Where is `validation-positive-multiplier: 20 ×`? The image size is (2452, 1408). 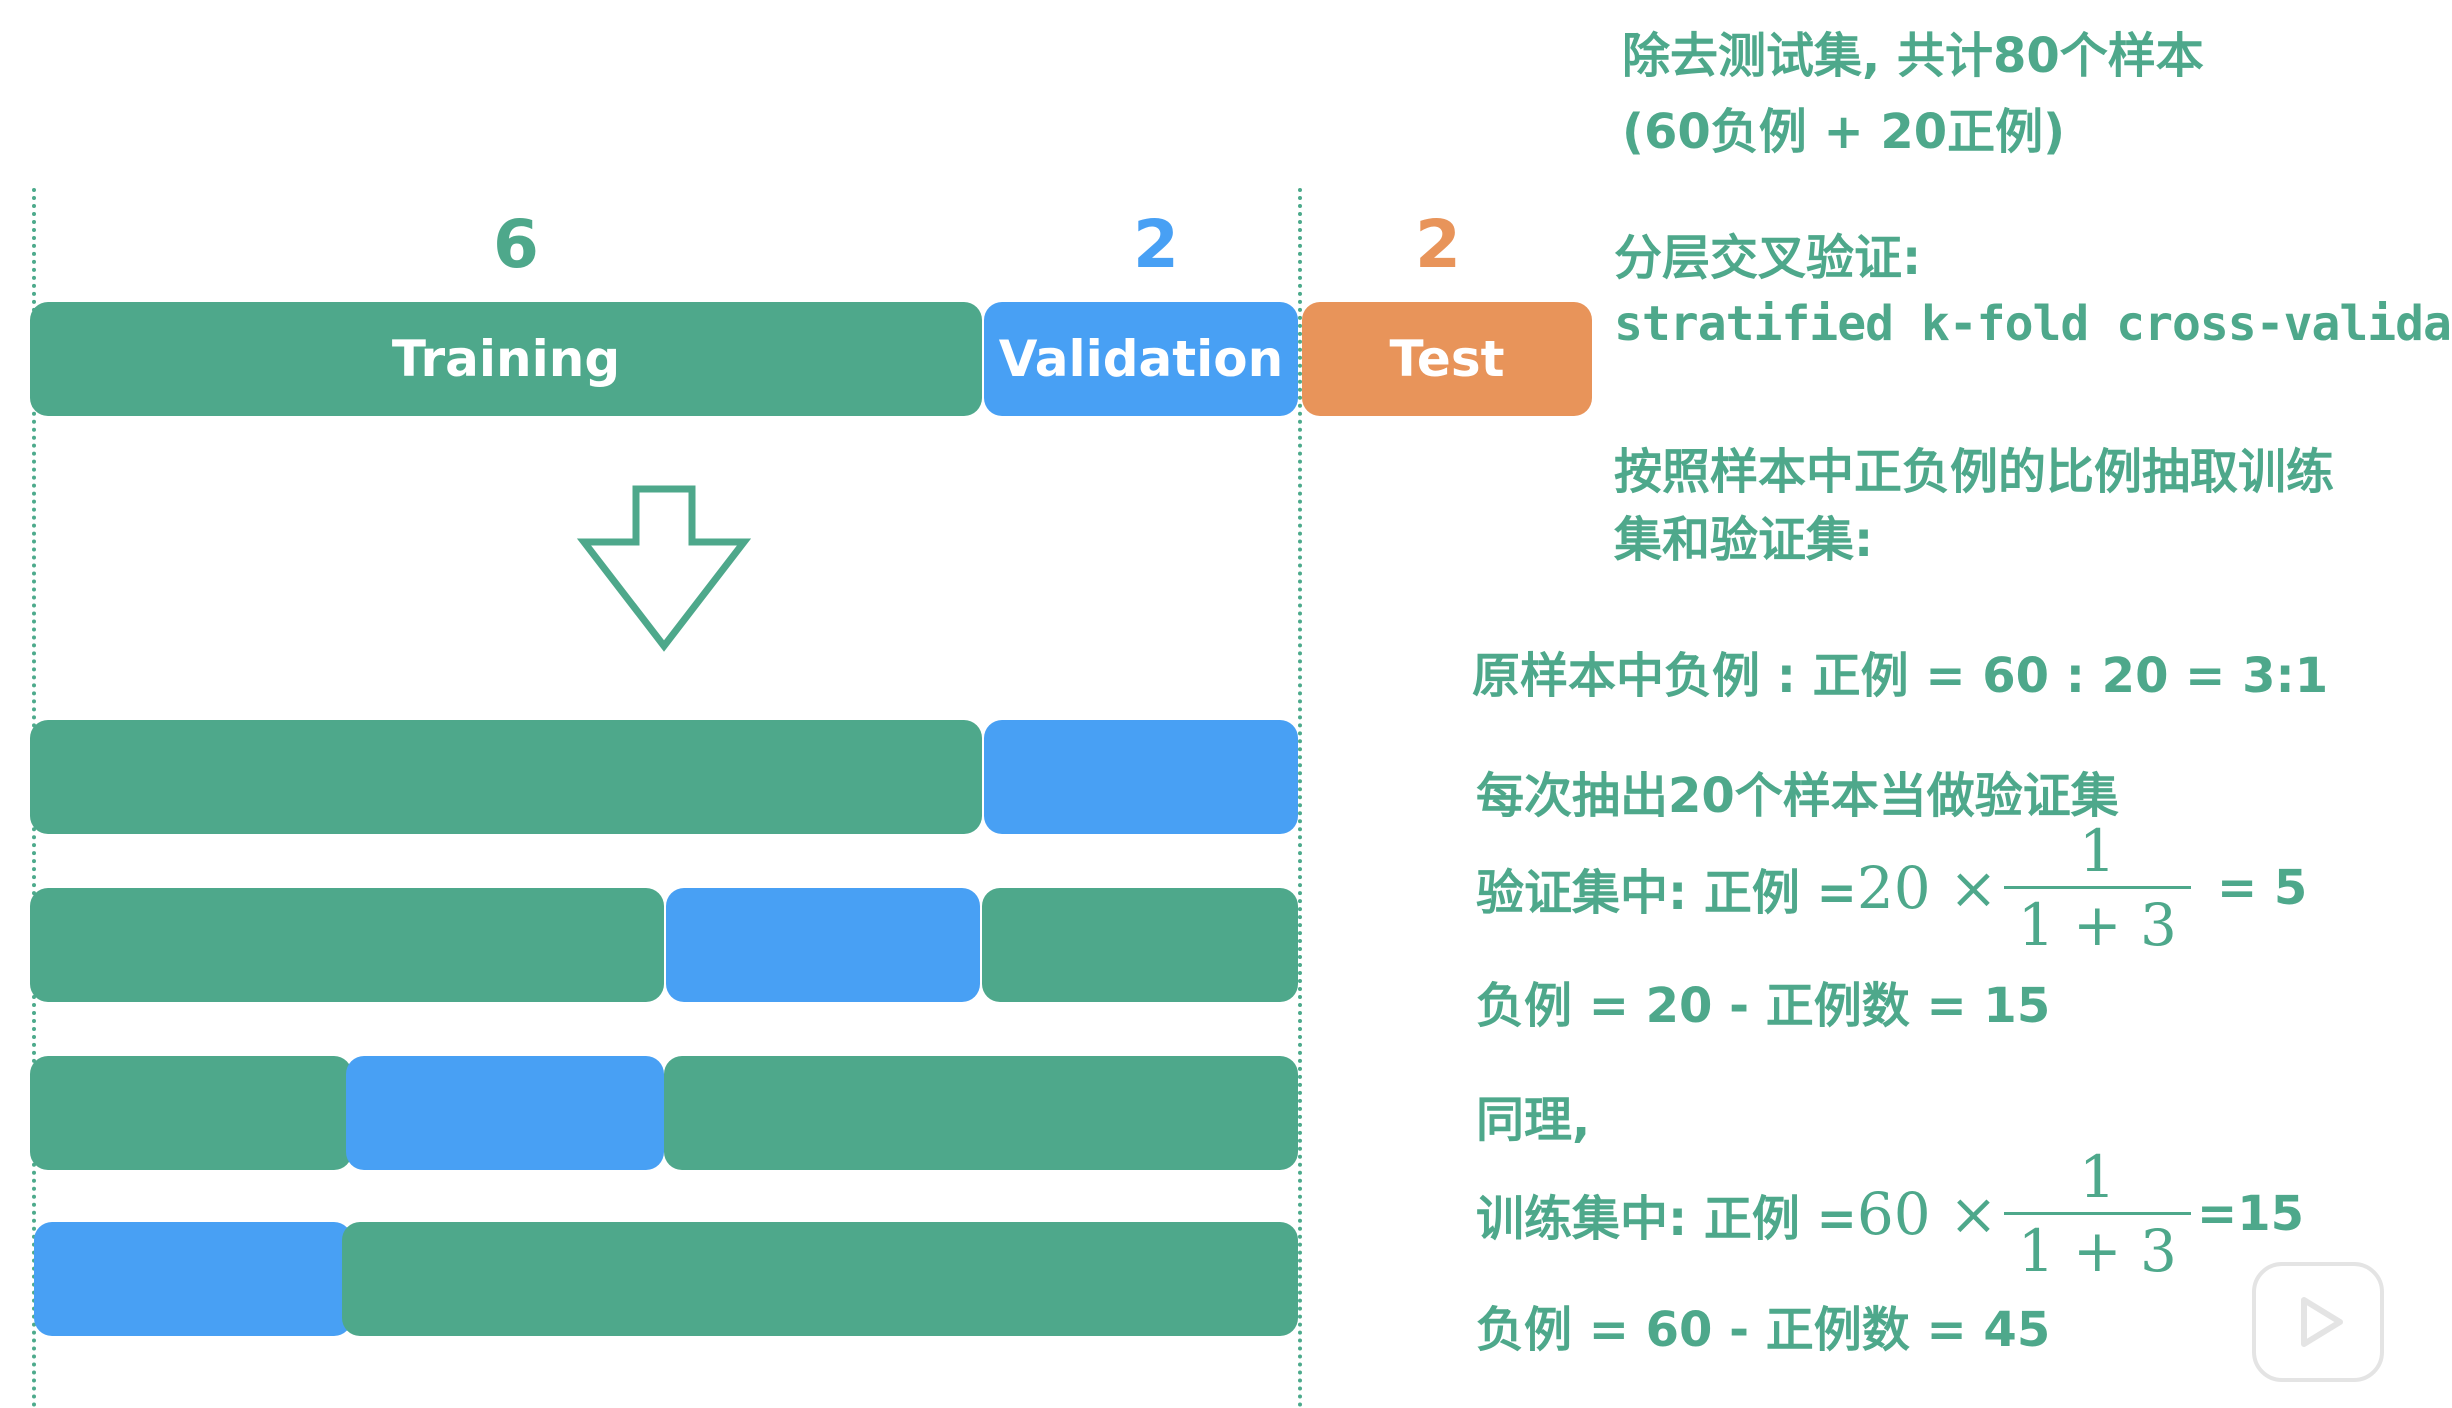
validation-positive-multiplier: 20 × is located at coordinates (1927, 888).